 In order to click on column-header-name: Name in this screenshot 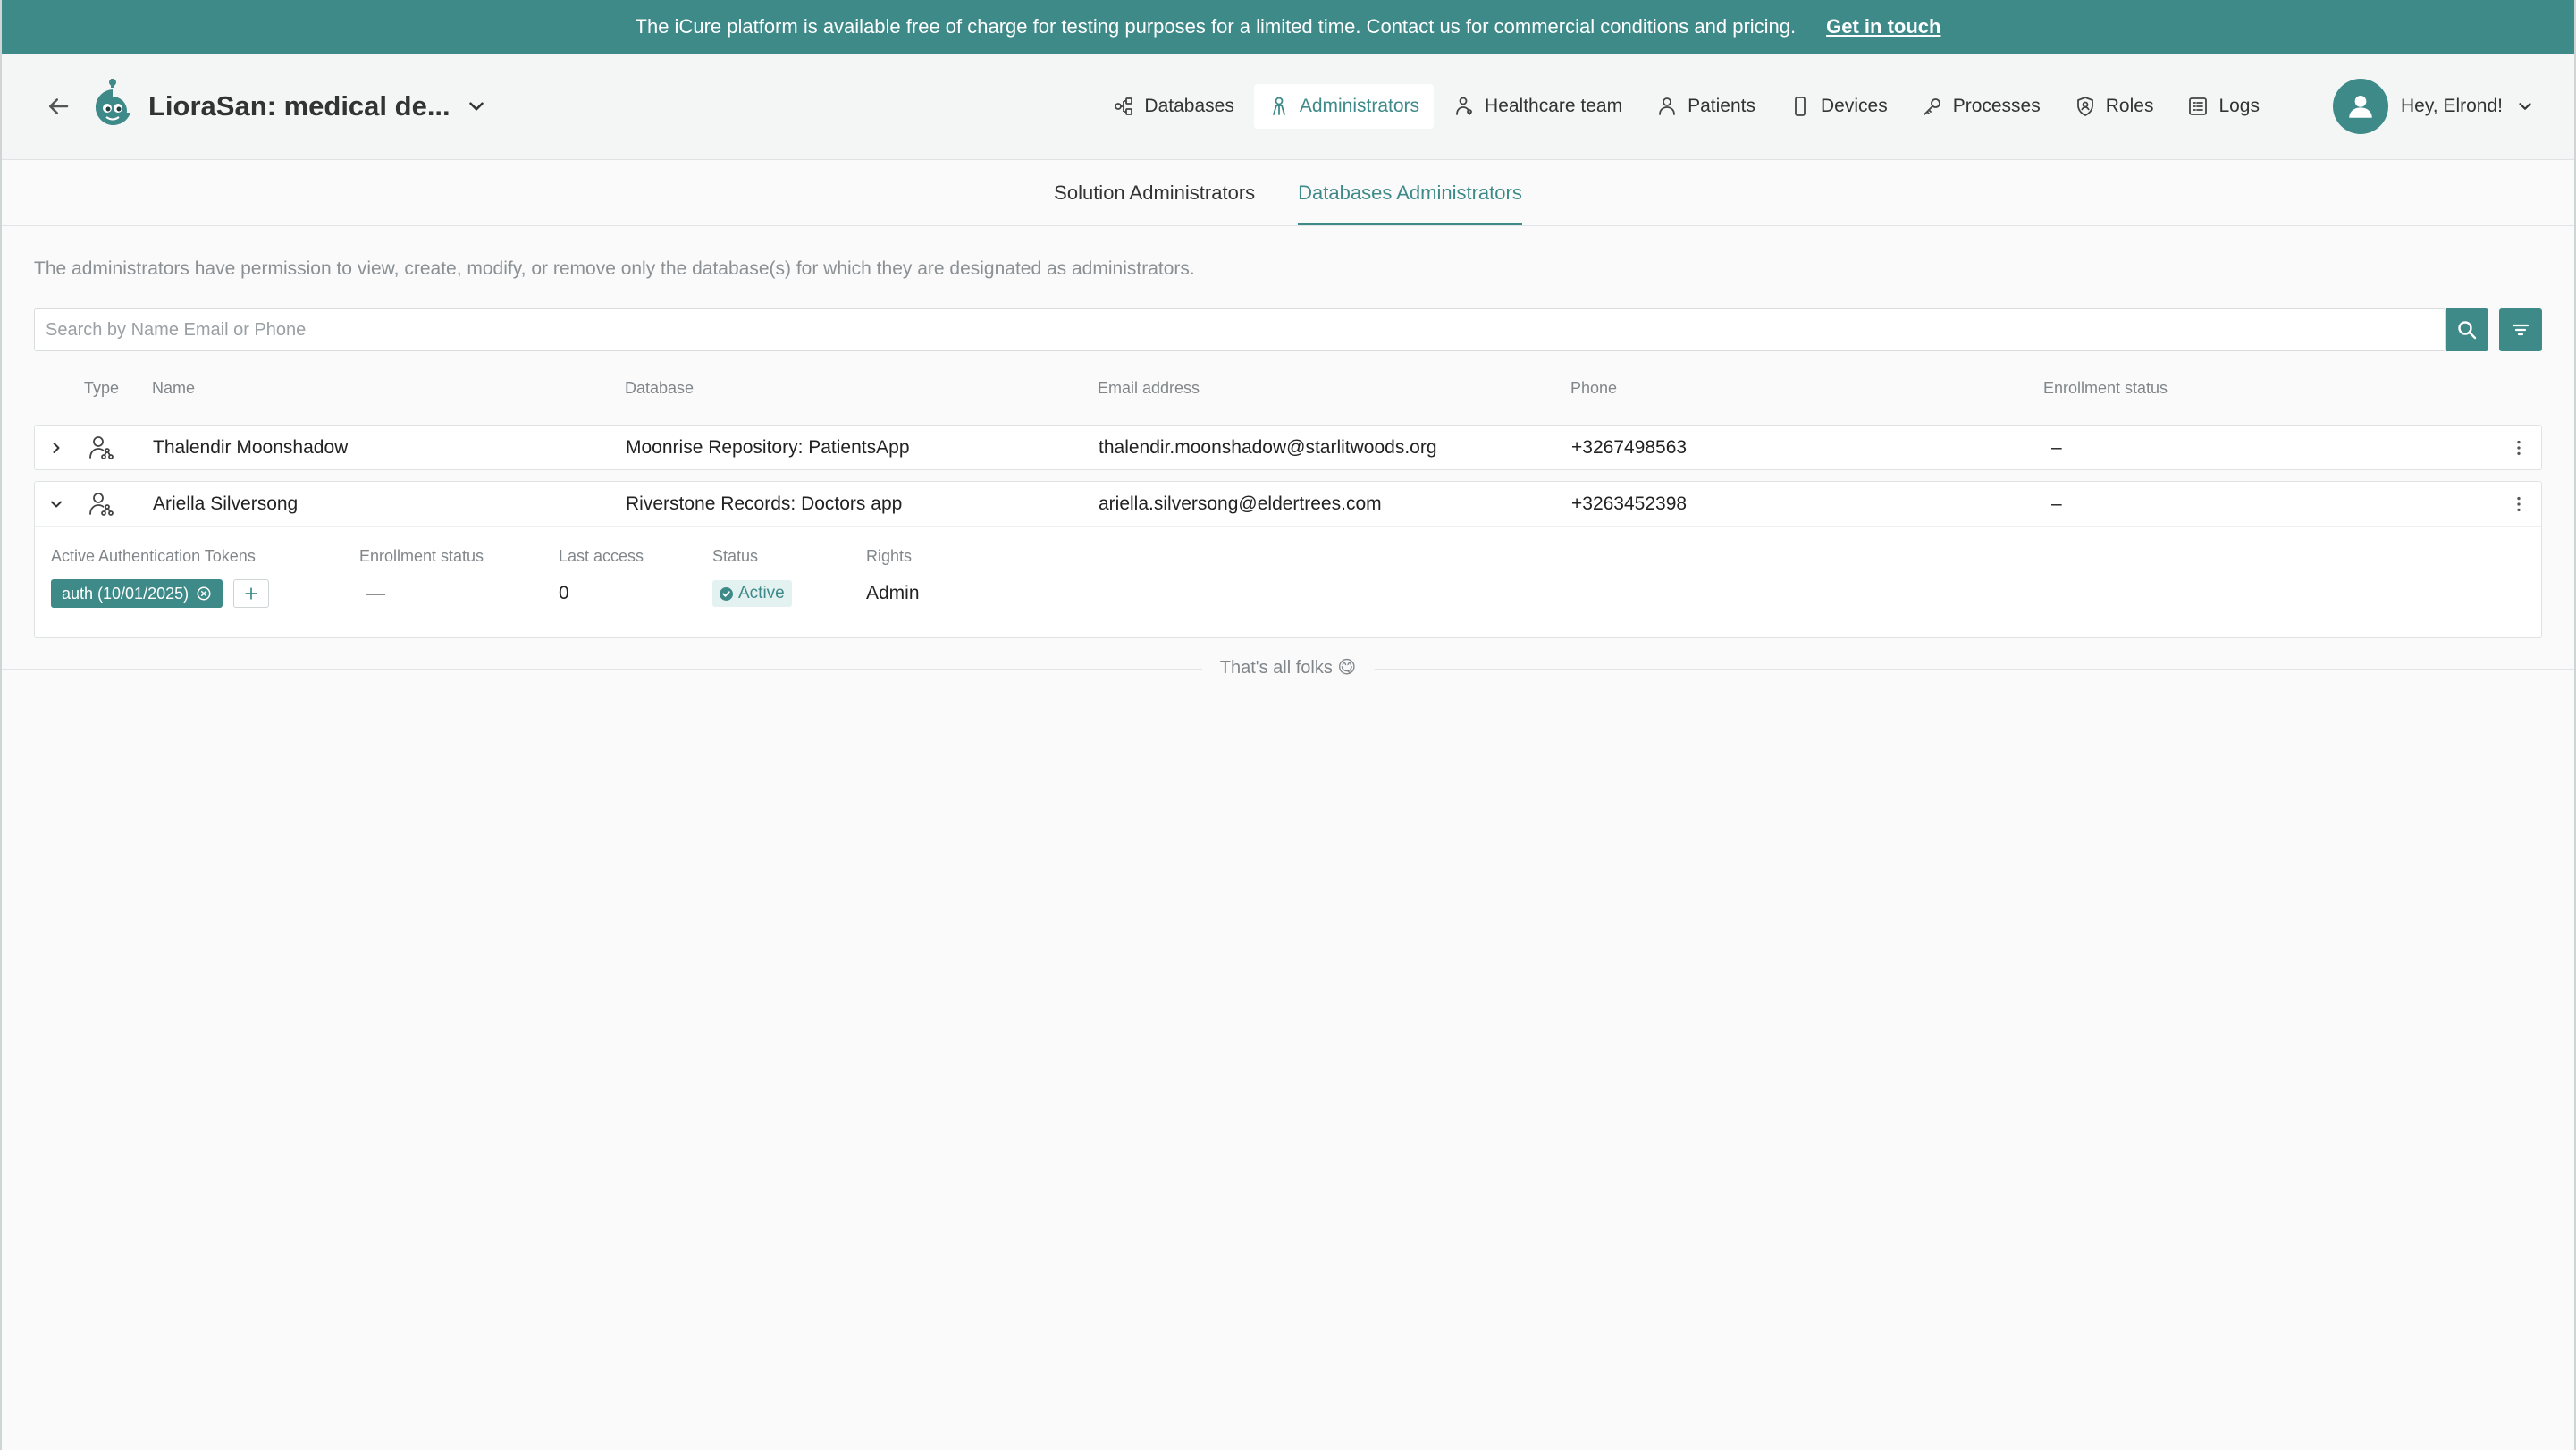, I will do `click(389, 388)`.